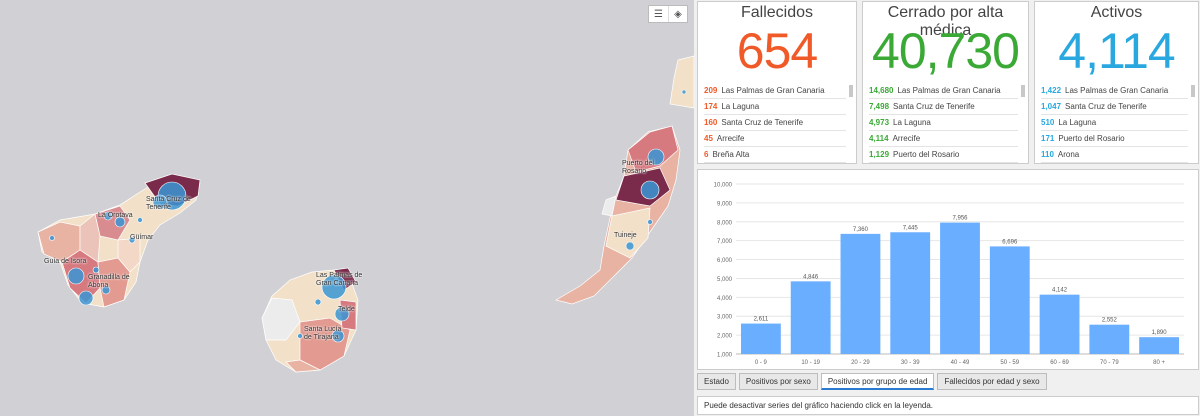 This screenshot has height=416, width=1200. What do you see at coordinates (625, 235) in the screenshot?
I see `map-label-tuineje: Tuineje` at bounding box center [625, 235].